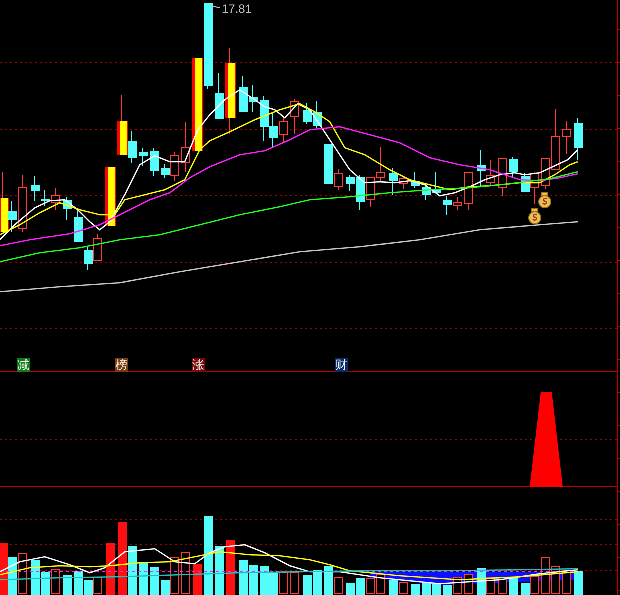 This screenshot has height=595, width=620. I want to click on marker-label: 财, so click(341, 365).